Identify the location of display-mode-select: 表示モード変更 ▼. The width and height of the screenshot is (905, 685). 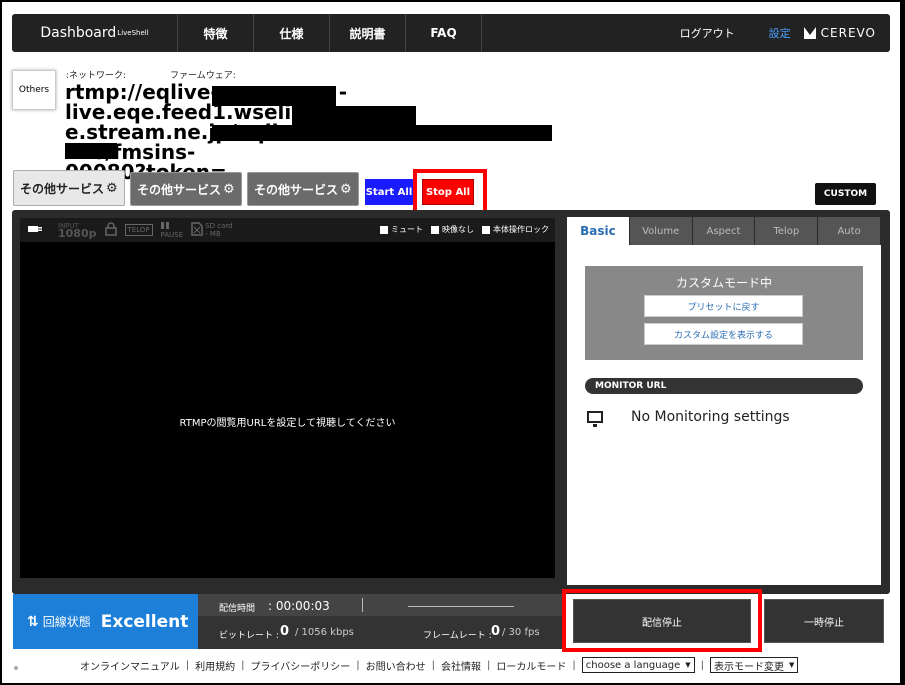
(754, 665).